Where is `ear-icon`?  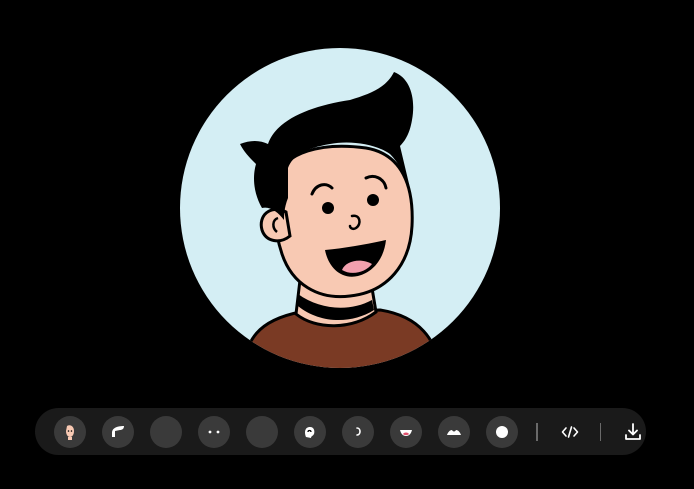 ear-icon is located at coordinates (310, 432).